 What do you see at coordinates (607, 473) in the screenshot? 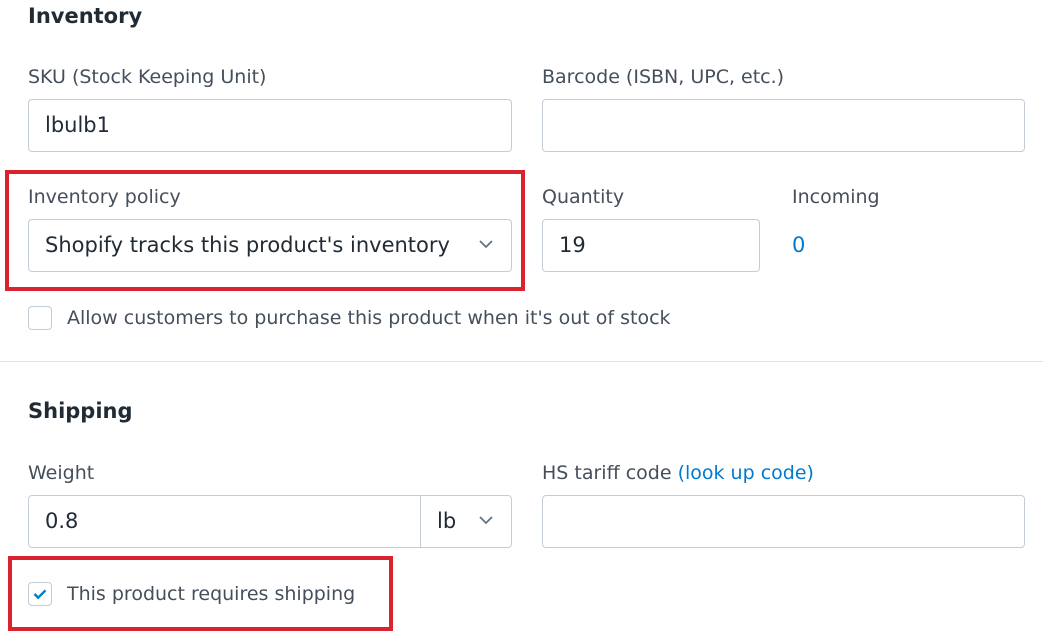
I see `hs-tariff-label: HS tariff code` at bounding box center [607, 473].